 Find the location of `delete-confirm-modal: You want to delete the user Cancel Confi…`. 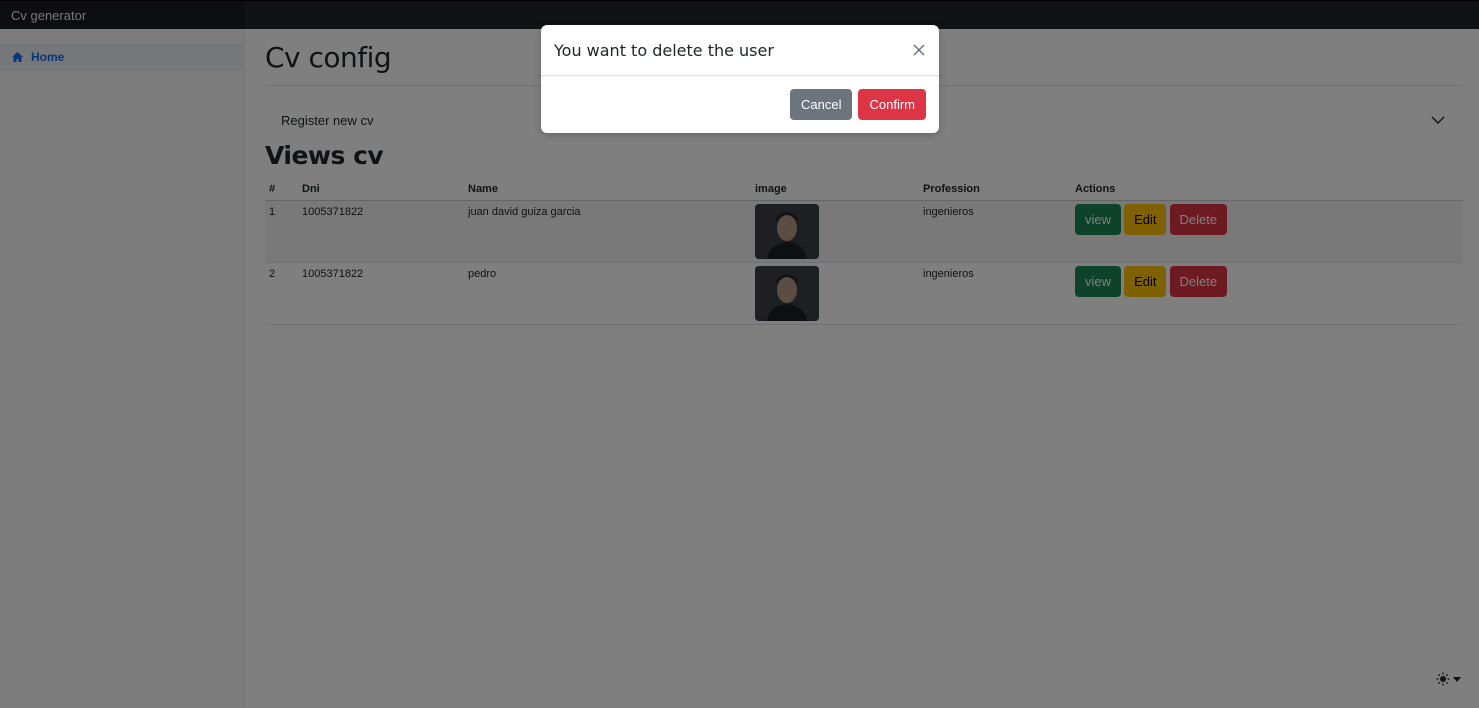

delete-confirm-modal: You want to delete the user Cancel Confi… is located at coordinates (740, 79).